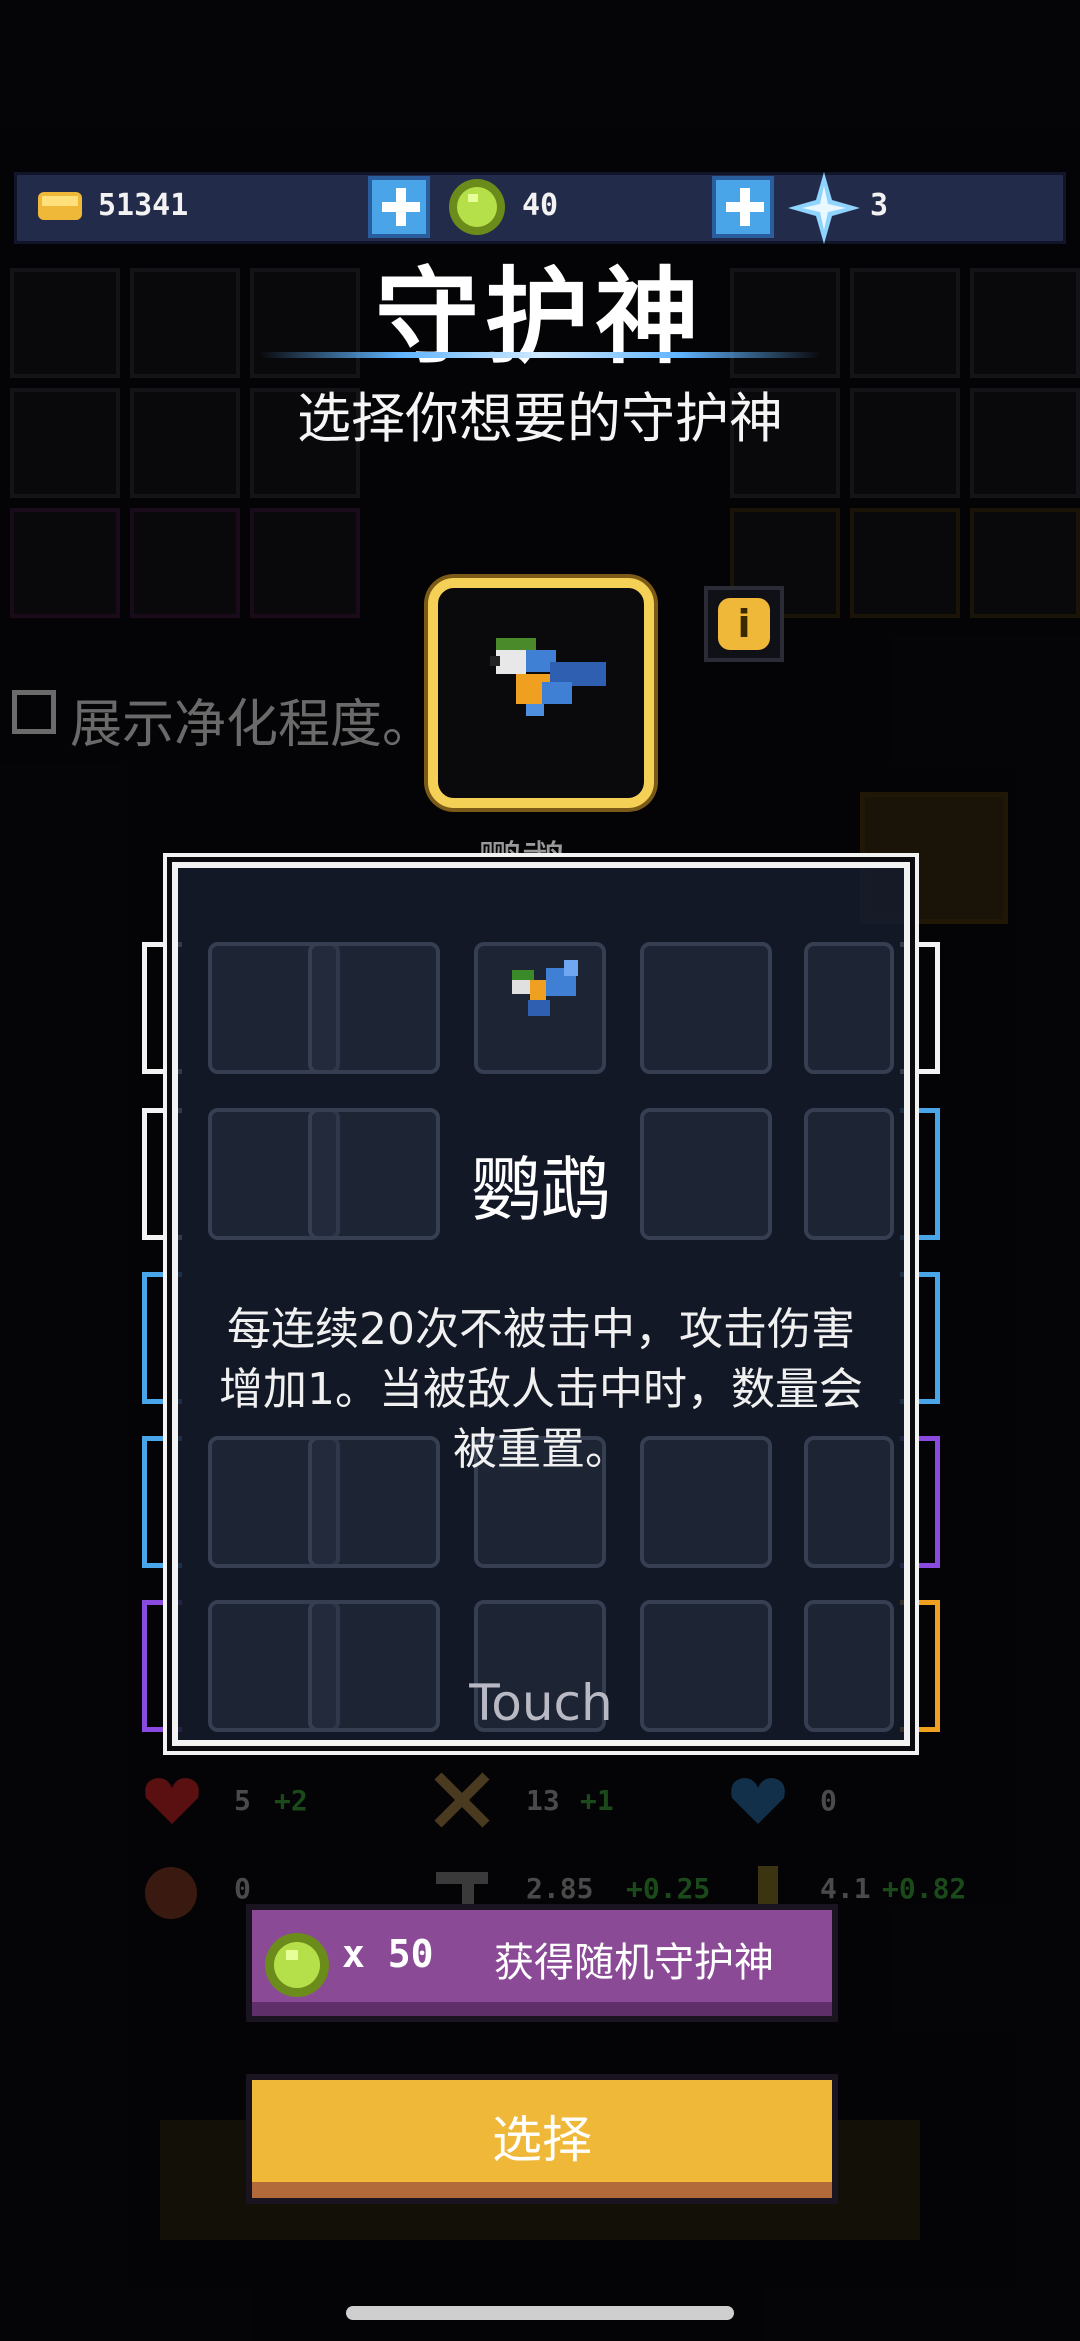  What do you see at coordinates (539, 317) in the screenshot?
I see `page-title: 守护神` at bounding box center [539, 317].